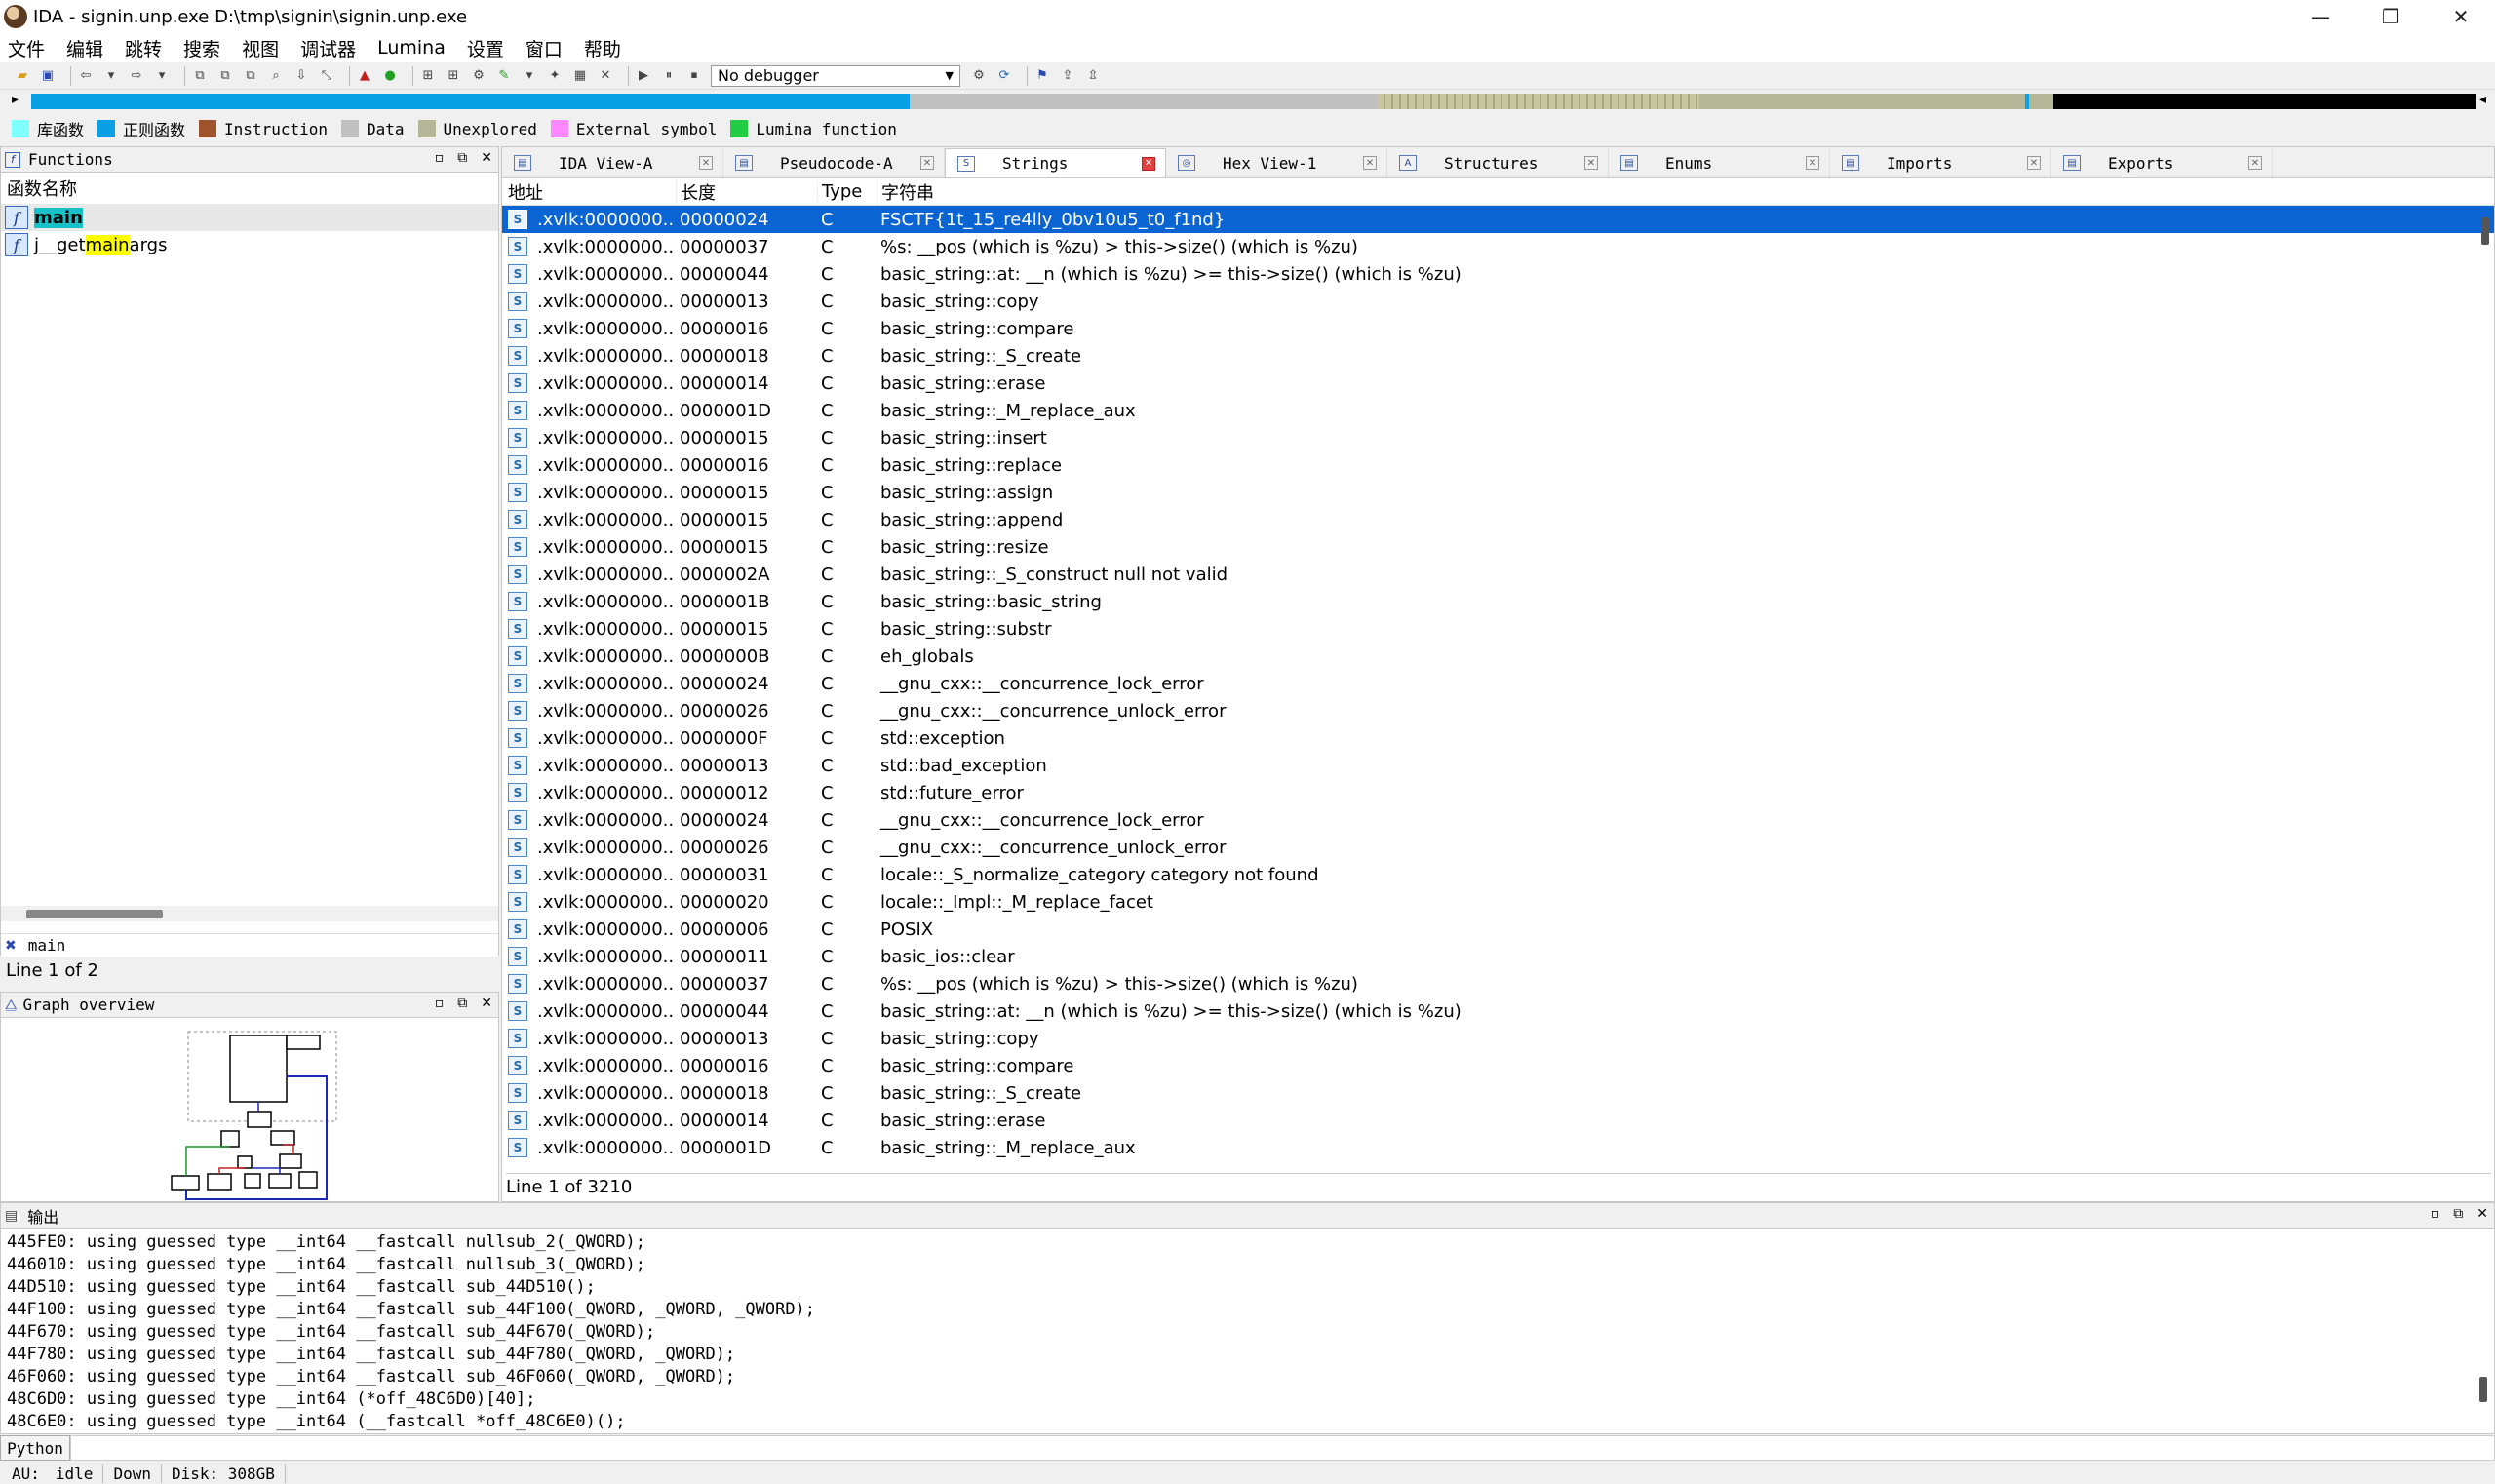 The image size is (2495, 1484). What do you see at coordinates (1276, 162) in the screenshot?
I see `tab-hex-view-1: ◎ Hex View-1 ✕` at bounding box center [1276, 162].